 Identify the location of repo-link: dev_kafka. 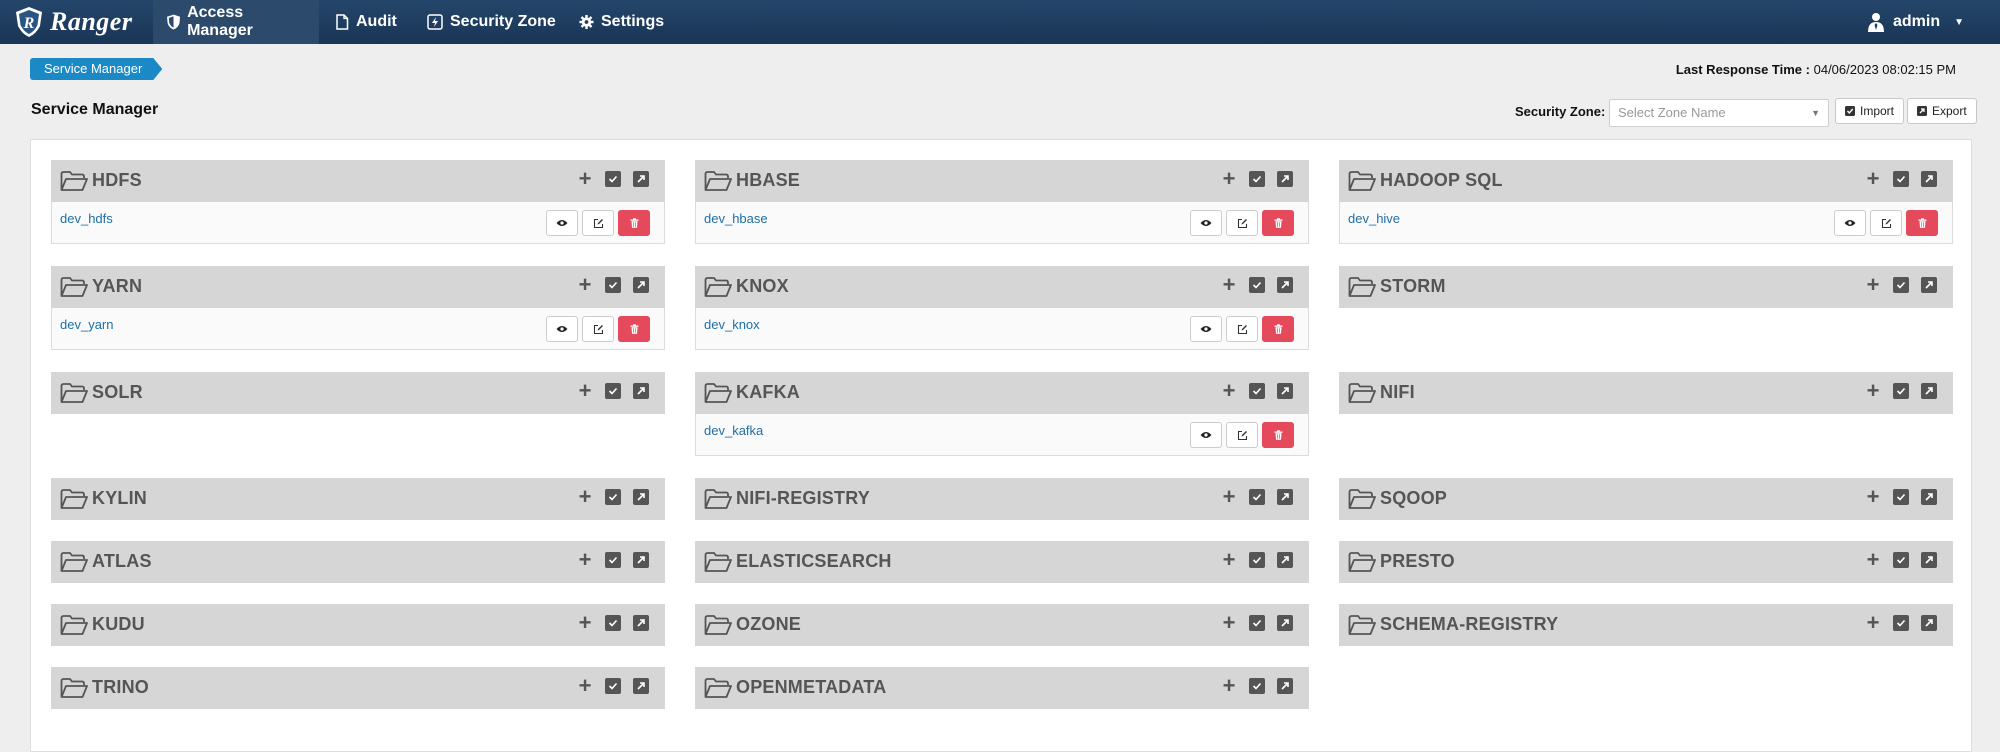
(733, 430).